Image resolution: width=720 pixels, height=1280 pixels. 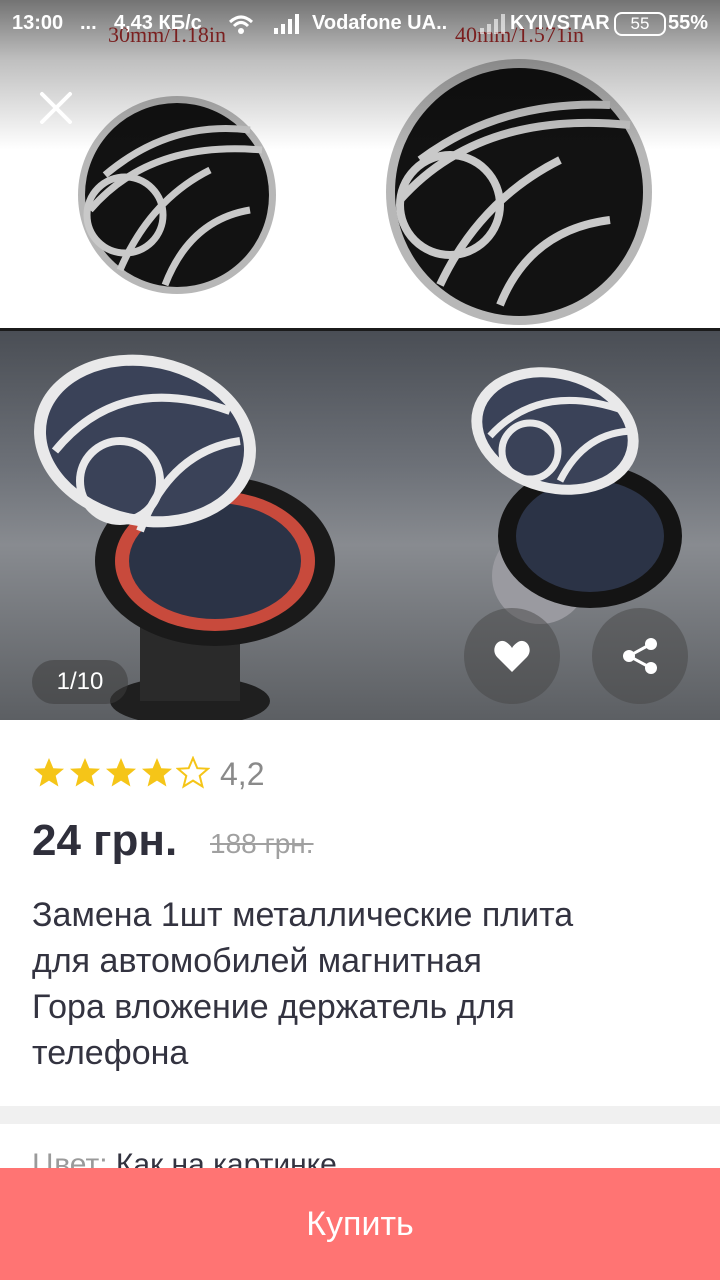 I want to click on favorite-button, so click(x=512, y=656).